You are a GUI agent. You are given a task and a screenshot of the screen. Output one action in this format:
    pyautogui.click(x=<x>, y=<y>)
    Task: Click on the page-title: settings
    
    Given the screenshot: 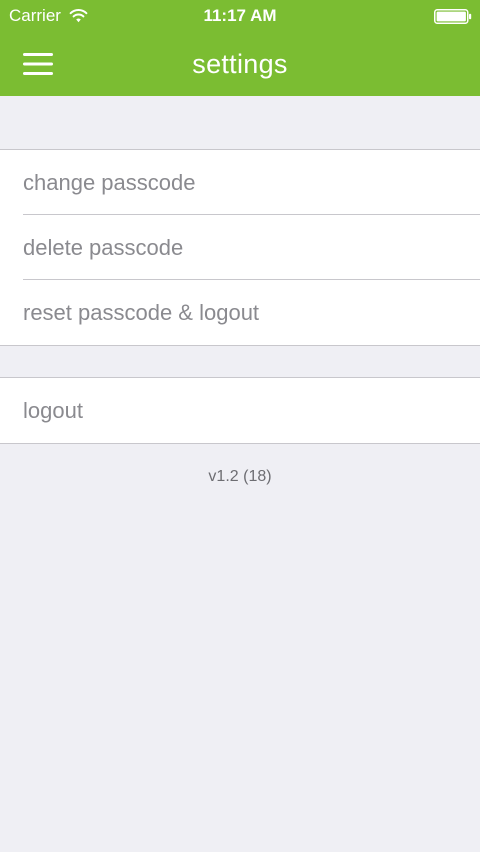 What is the action you would take?
    pyautogui.click(x=240, y=64)
    